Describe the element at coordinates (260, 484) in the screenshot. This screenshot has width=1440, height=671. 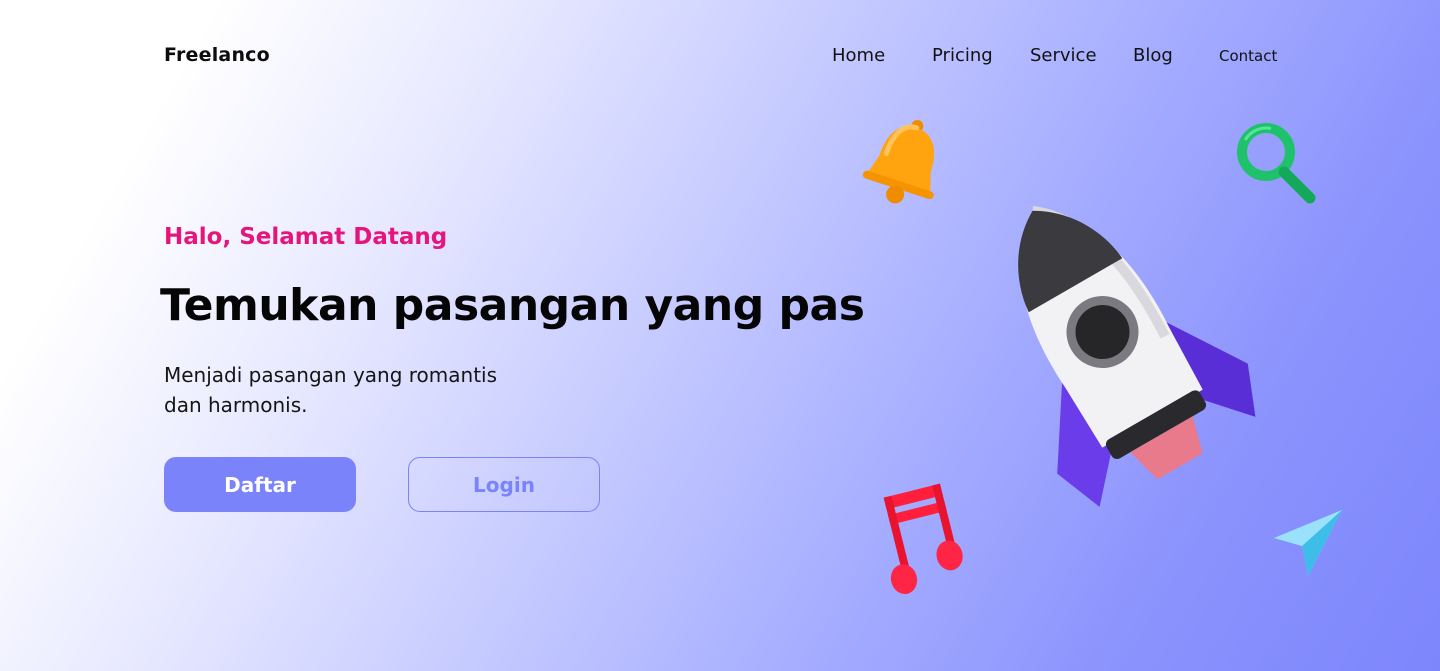
I see `daftar-button: Daftar` at that location.